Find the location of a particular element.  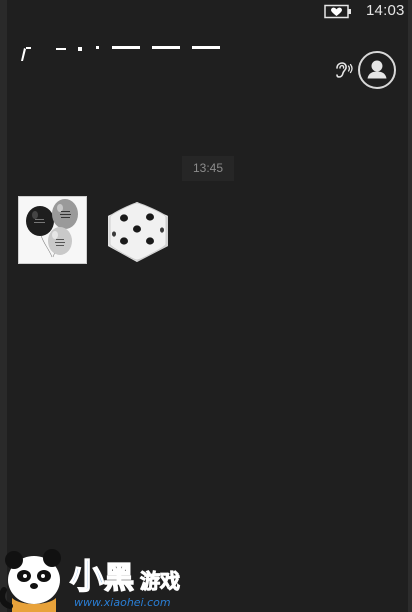

svg-text: 游戏 is located at coordinates (160, 581).